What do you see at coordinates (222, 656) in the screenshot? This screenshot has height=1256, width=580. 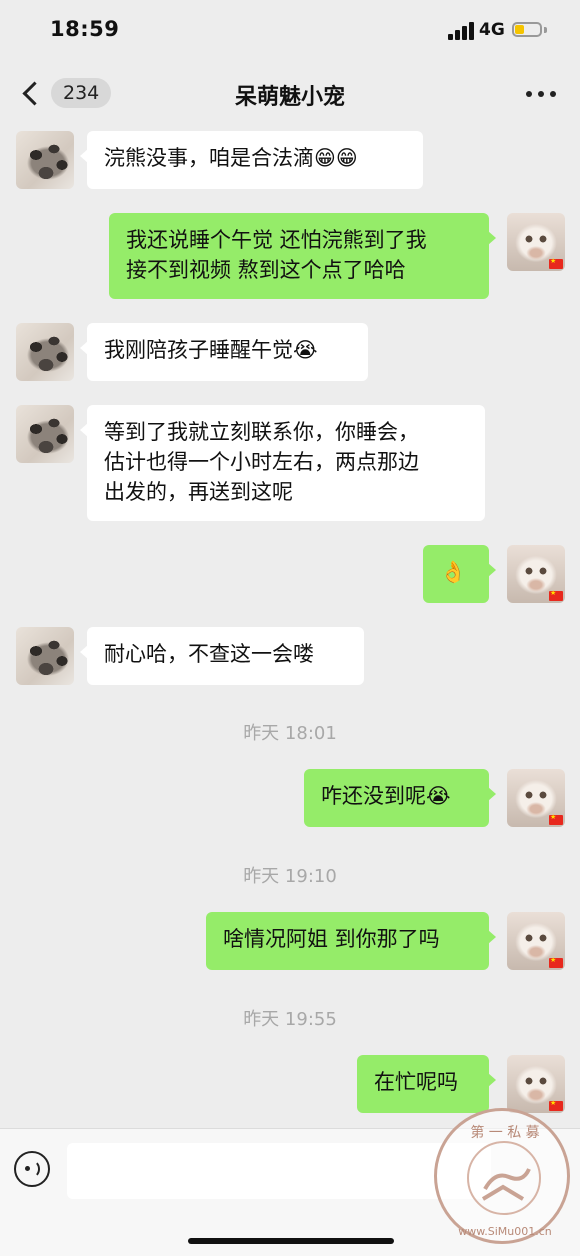 I see `message-received: 耐心哈，不查这一会喽` at bounding box center [222, 656].